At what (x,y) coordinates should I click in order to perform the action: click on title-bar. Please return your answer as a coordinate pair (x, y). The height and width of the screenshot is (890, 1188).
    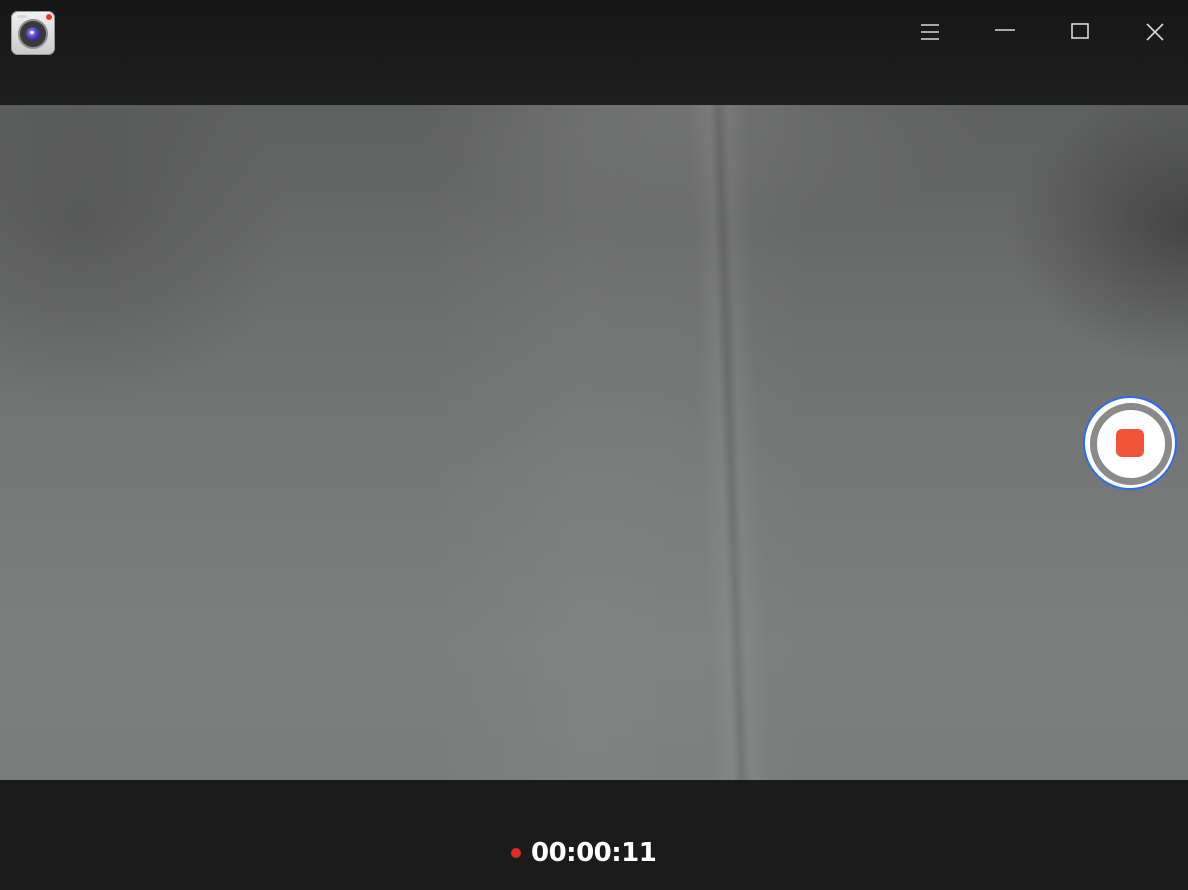
    Looking at the image, I should click on (594, 52).